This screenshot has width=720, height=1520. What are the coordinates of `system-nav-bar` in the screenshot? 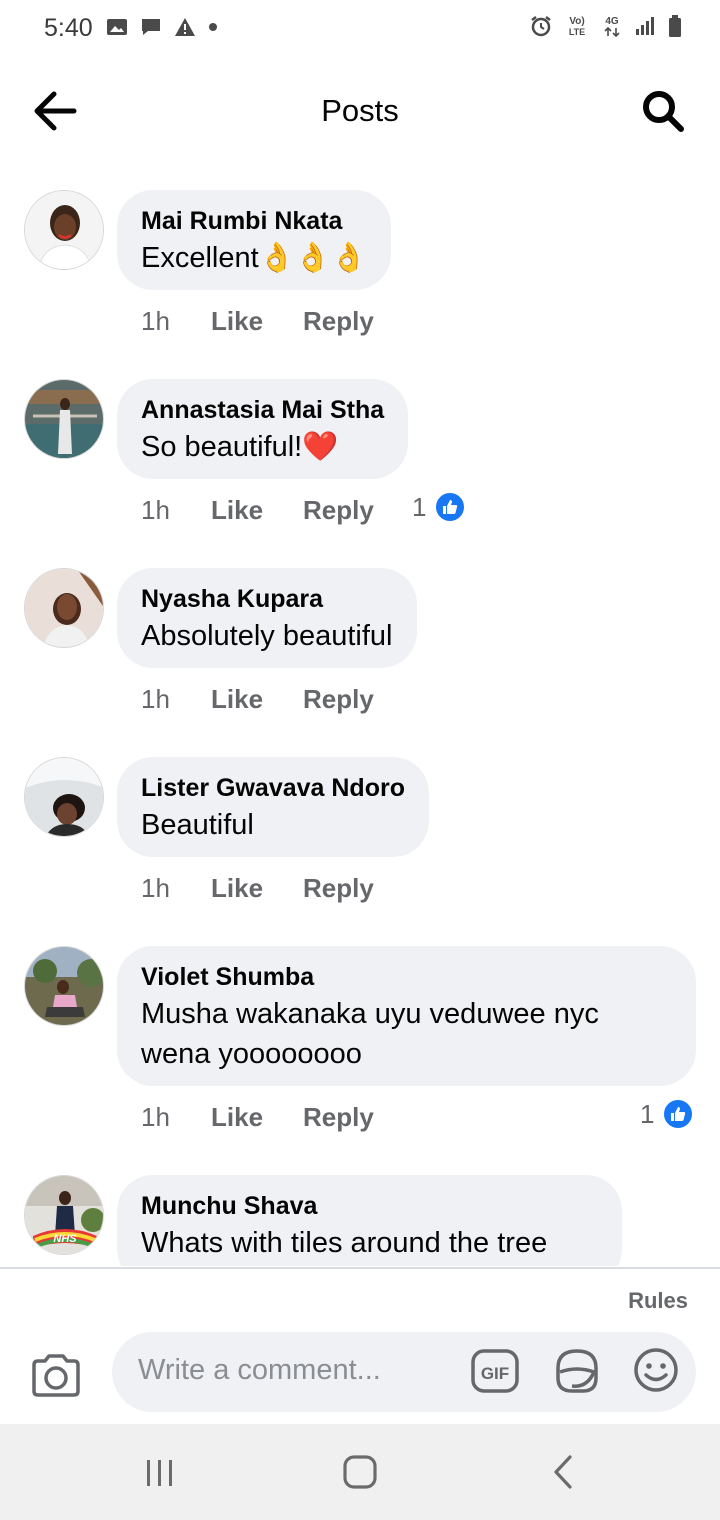 It's located at (360, 1472).